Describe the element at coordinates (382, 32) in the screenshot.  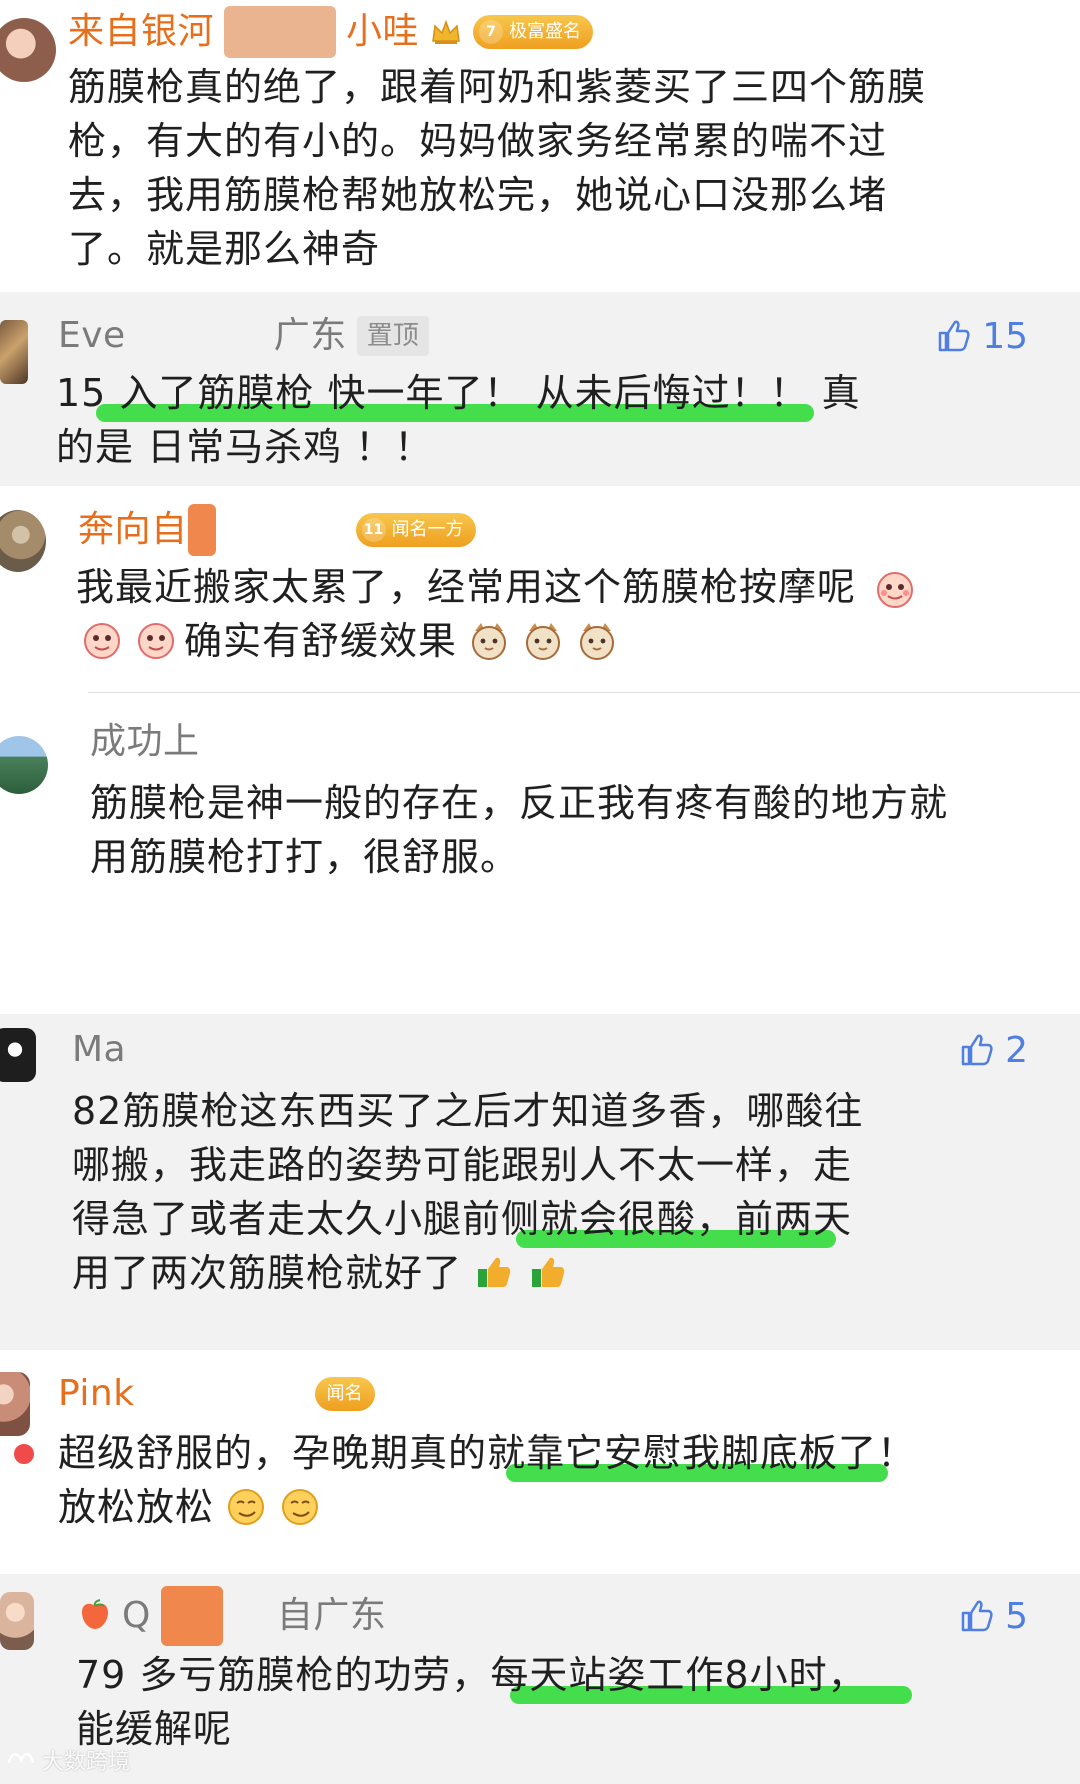
I see `username-suffix: 小哇` at that location.